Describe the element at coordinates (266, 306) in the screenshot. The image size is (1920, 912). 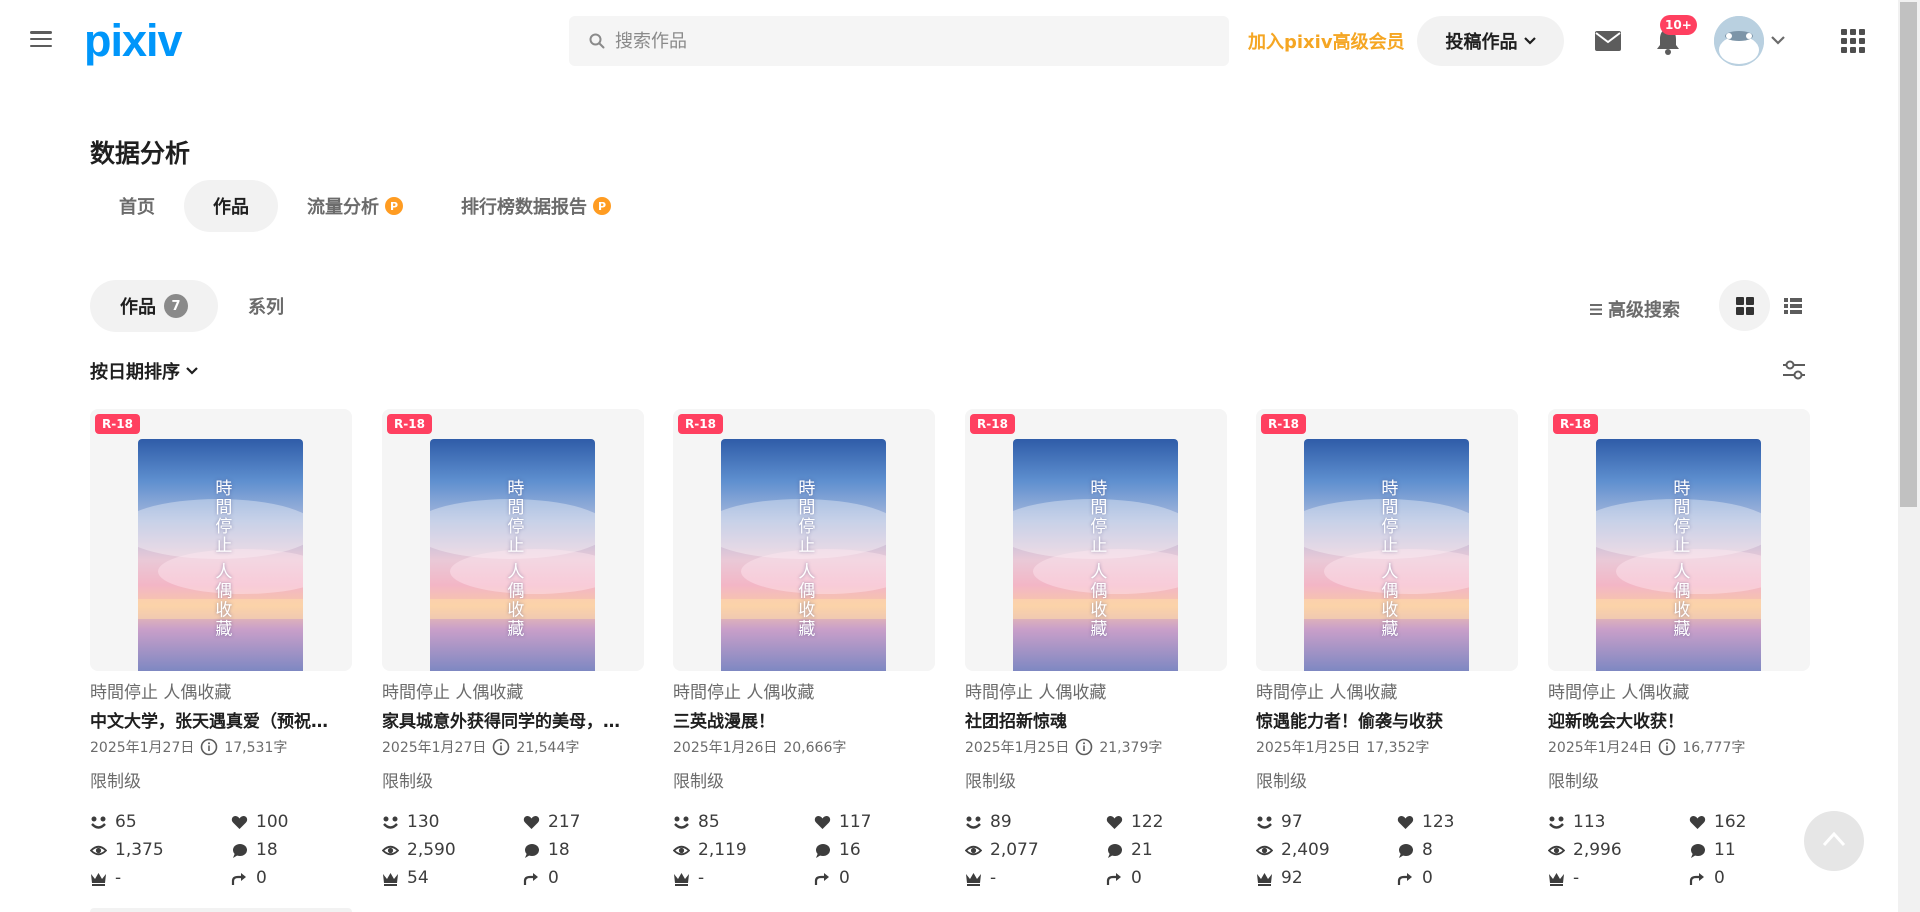
I see `subtab-series: 系列` at that location.